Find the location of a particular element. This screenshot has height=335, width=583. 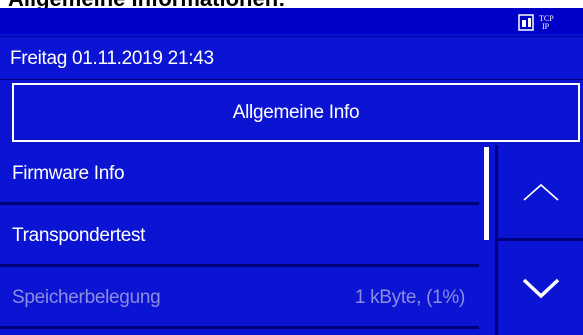

menu-item-label: Transpondertest is located at coordinates (79, 235).